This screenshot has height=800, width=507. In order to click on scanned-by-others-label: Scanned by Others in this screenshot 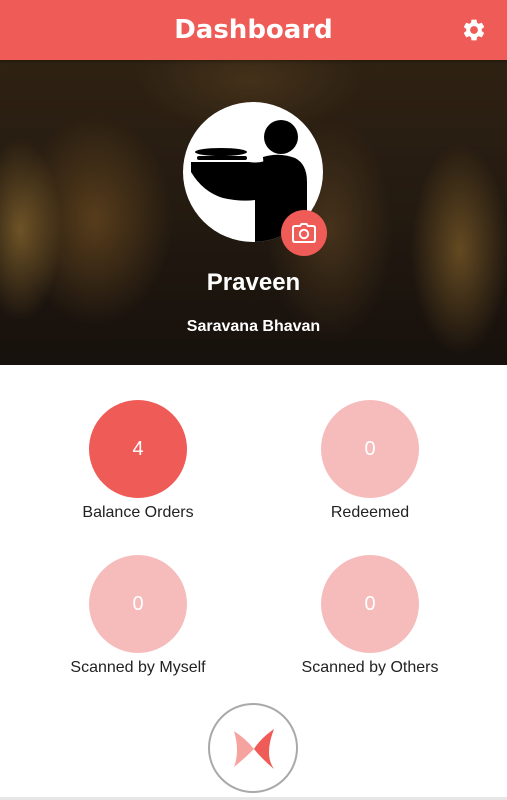, I will do `click(370, 667)`.